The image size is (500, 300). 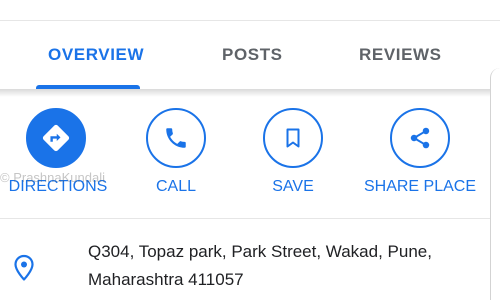 What do you see at coordinates (245, 218) in the screenshot?
I see `section-divider` at bounding box center [245, 218].